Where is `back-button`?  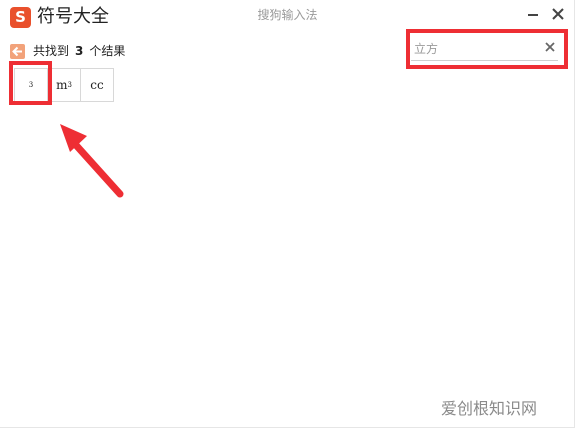 back-button is located at coordinates (17, 51).